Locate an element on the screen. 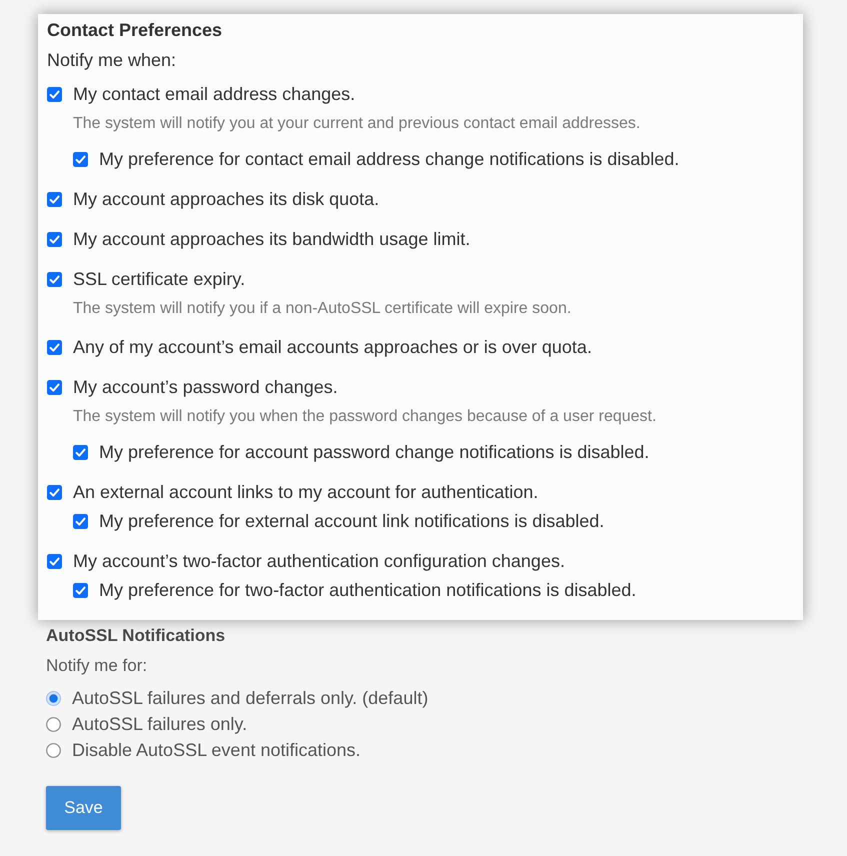 Image resolution: width=847 pixels, height=856 pixels. option-label: SSL certificate expiry. is located at coordinates (159, 279).